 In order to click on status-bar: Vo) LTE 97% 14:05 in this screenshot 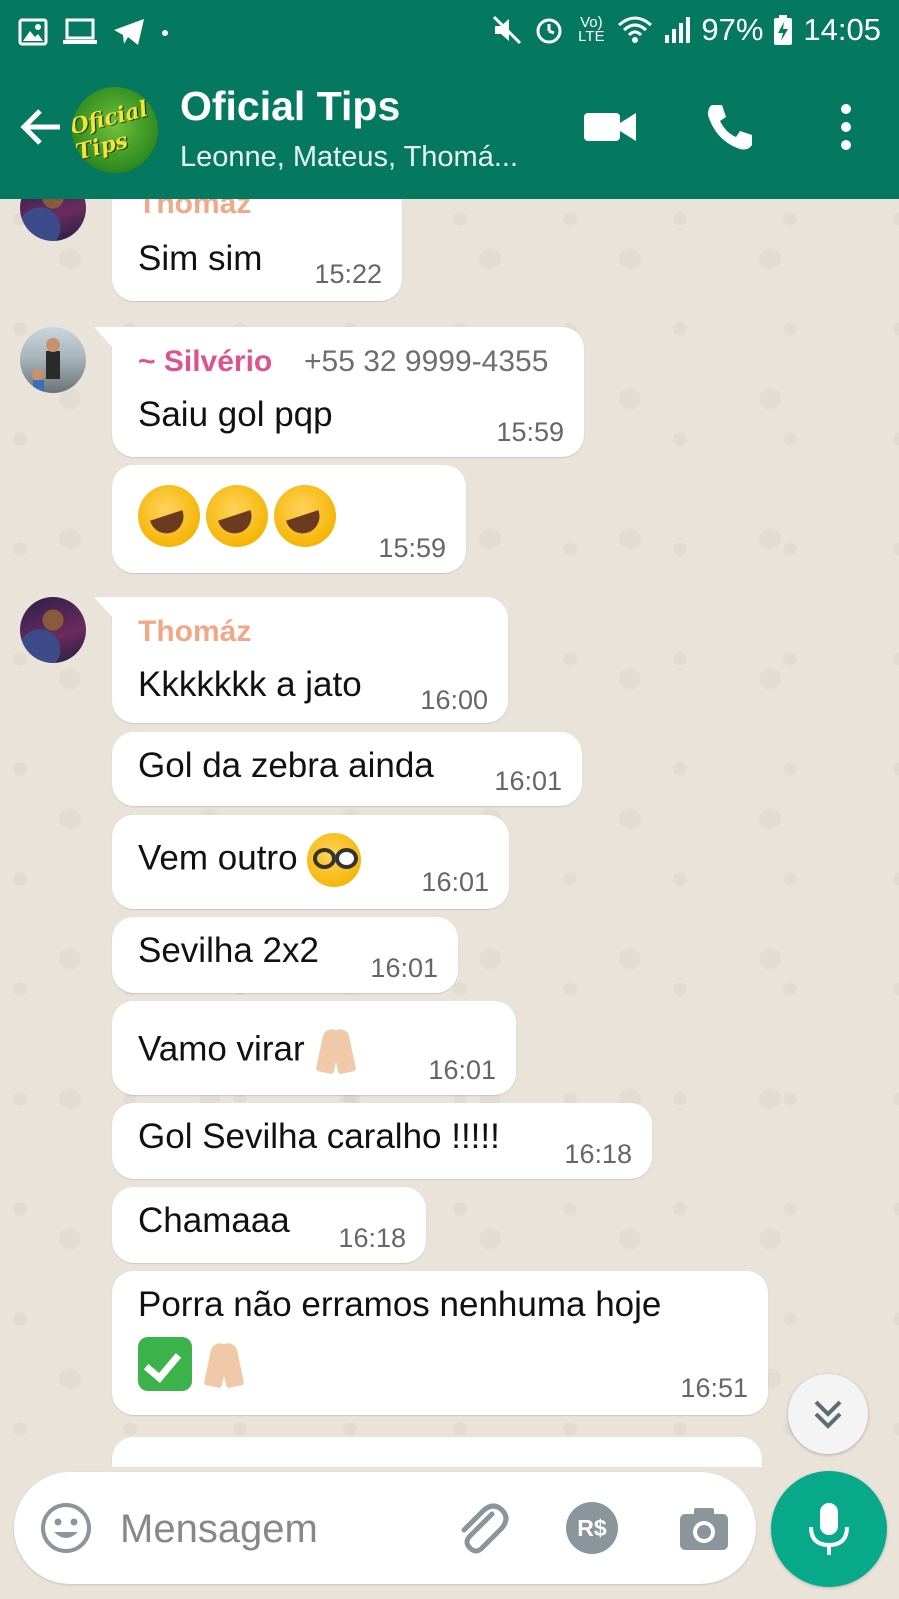, I will do `click(449, 31)`.